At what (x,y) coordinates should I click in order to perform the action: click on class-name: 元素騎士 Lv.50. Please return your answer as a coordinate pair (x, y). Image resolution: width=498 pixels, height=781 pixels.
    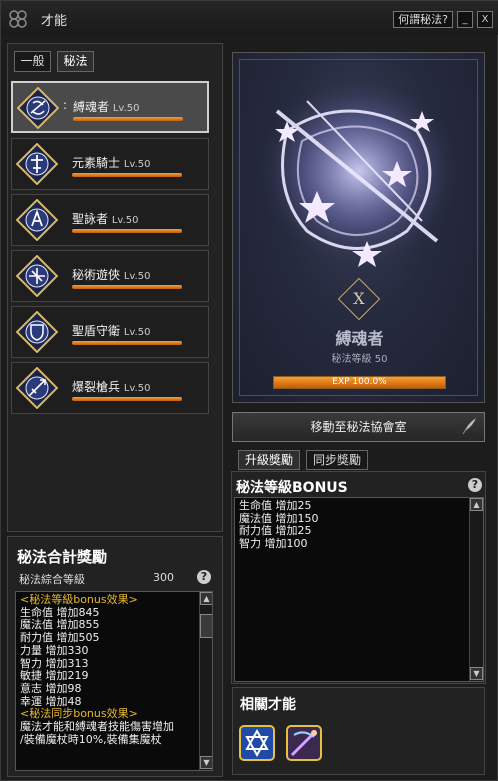
    Looking at the image, I should click on (111, 162).